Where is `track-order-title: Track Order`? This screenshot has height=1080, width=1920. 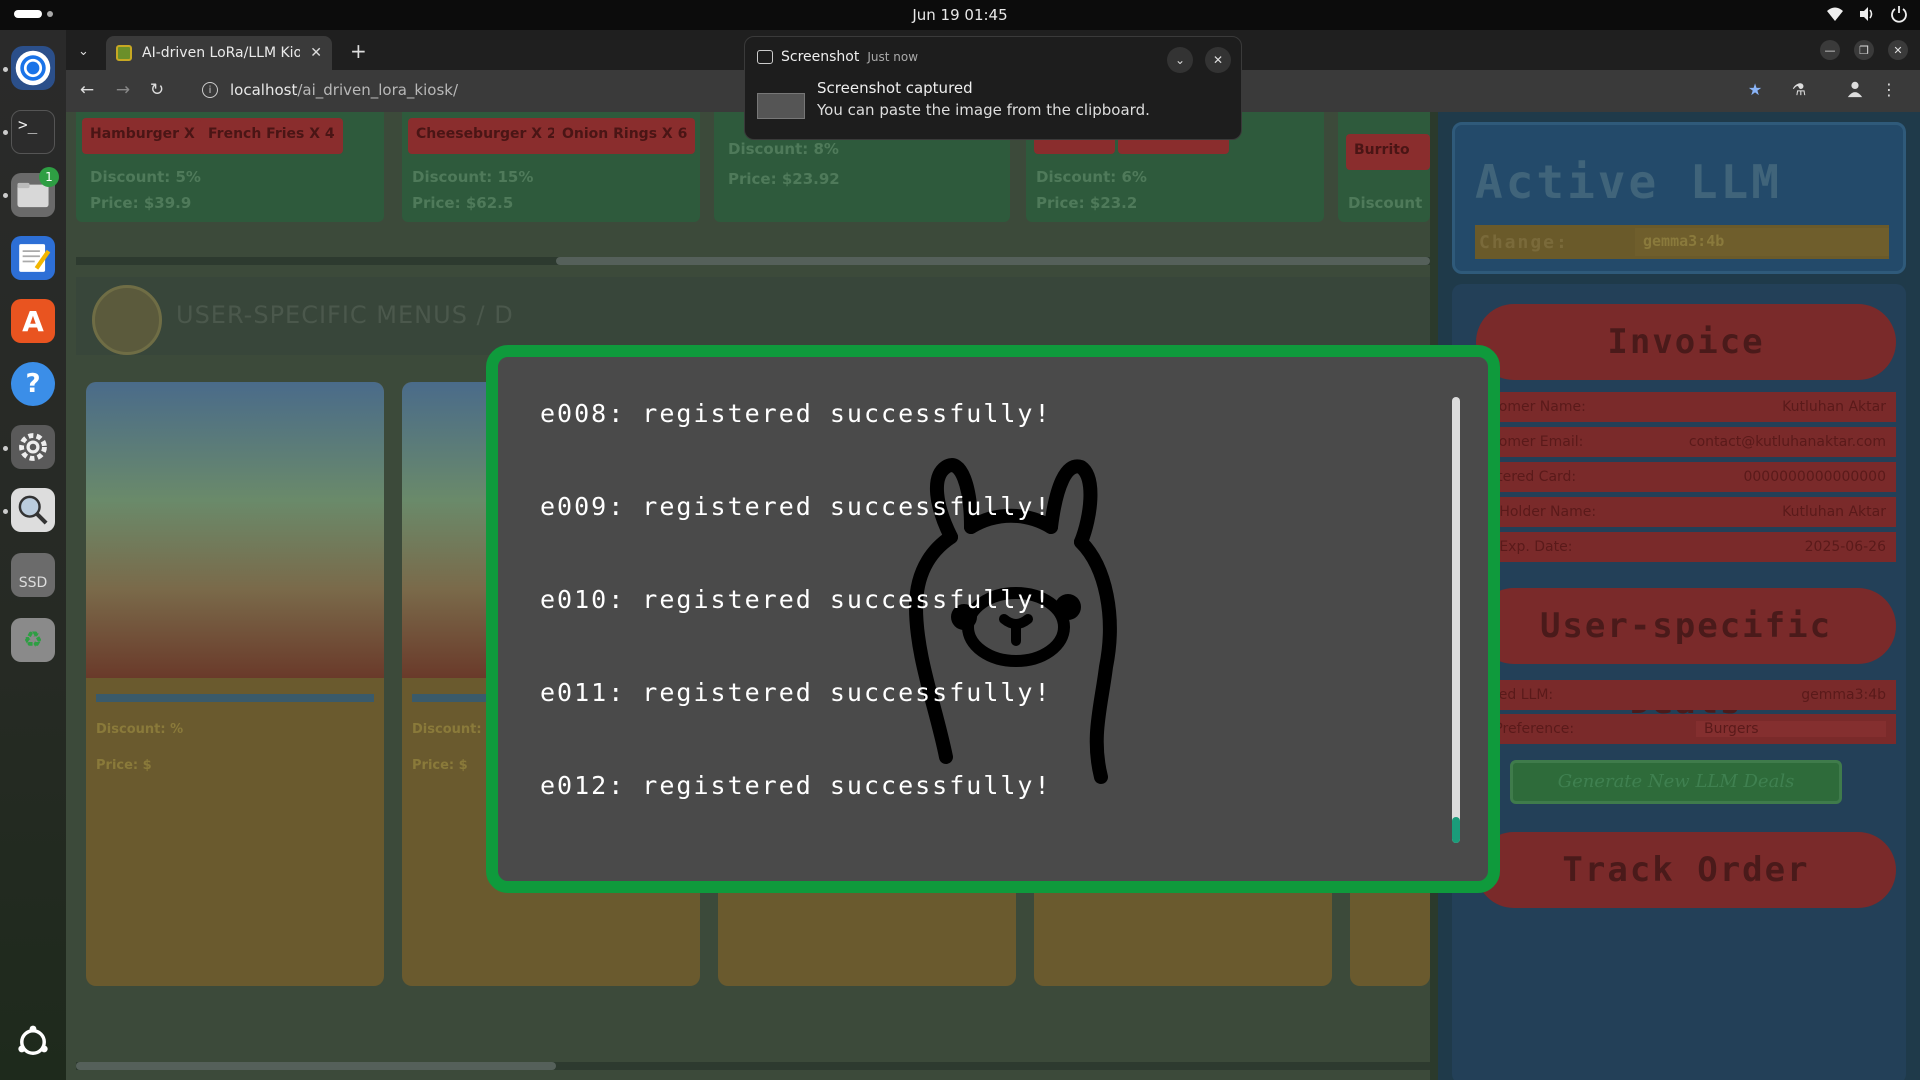 track-order-title: Track Order is located at coordinates (1686, 870).